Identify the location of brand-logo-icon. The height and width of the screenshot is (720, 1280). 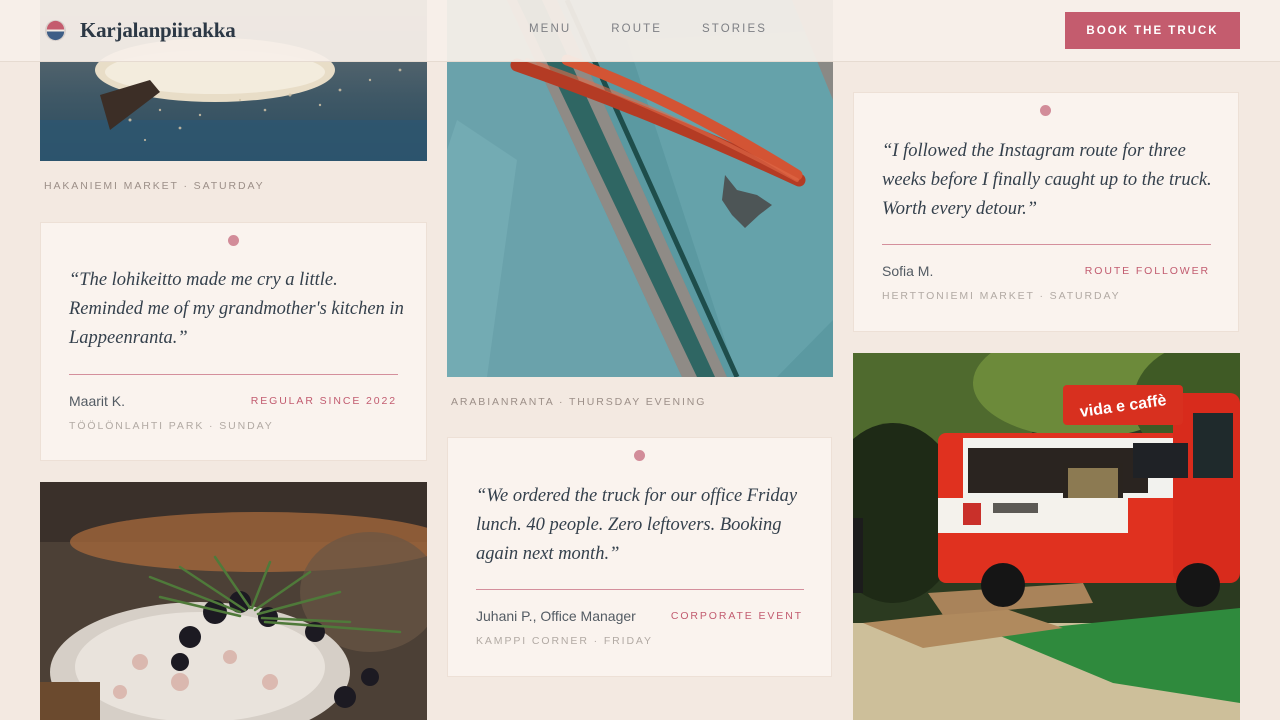
(55, 30).